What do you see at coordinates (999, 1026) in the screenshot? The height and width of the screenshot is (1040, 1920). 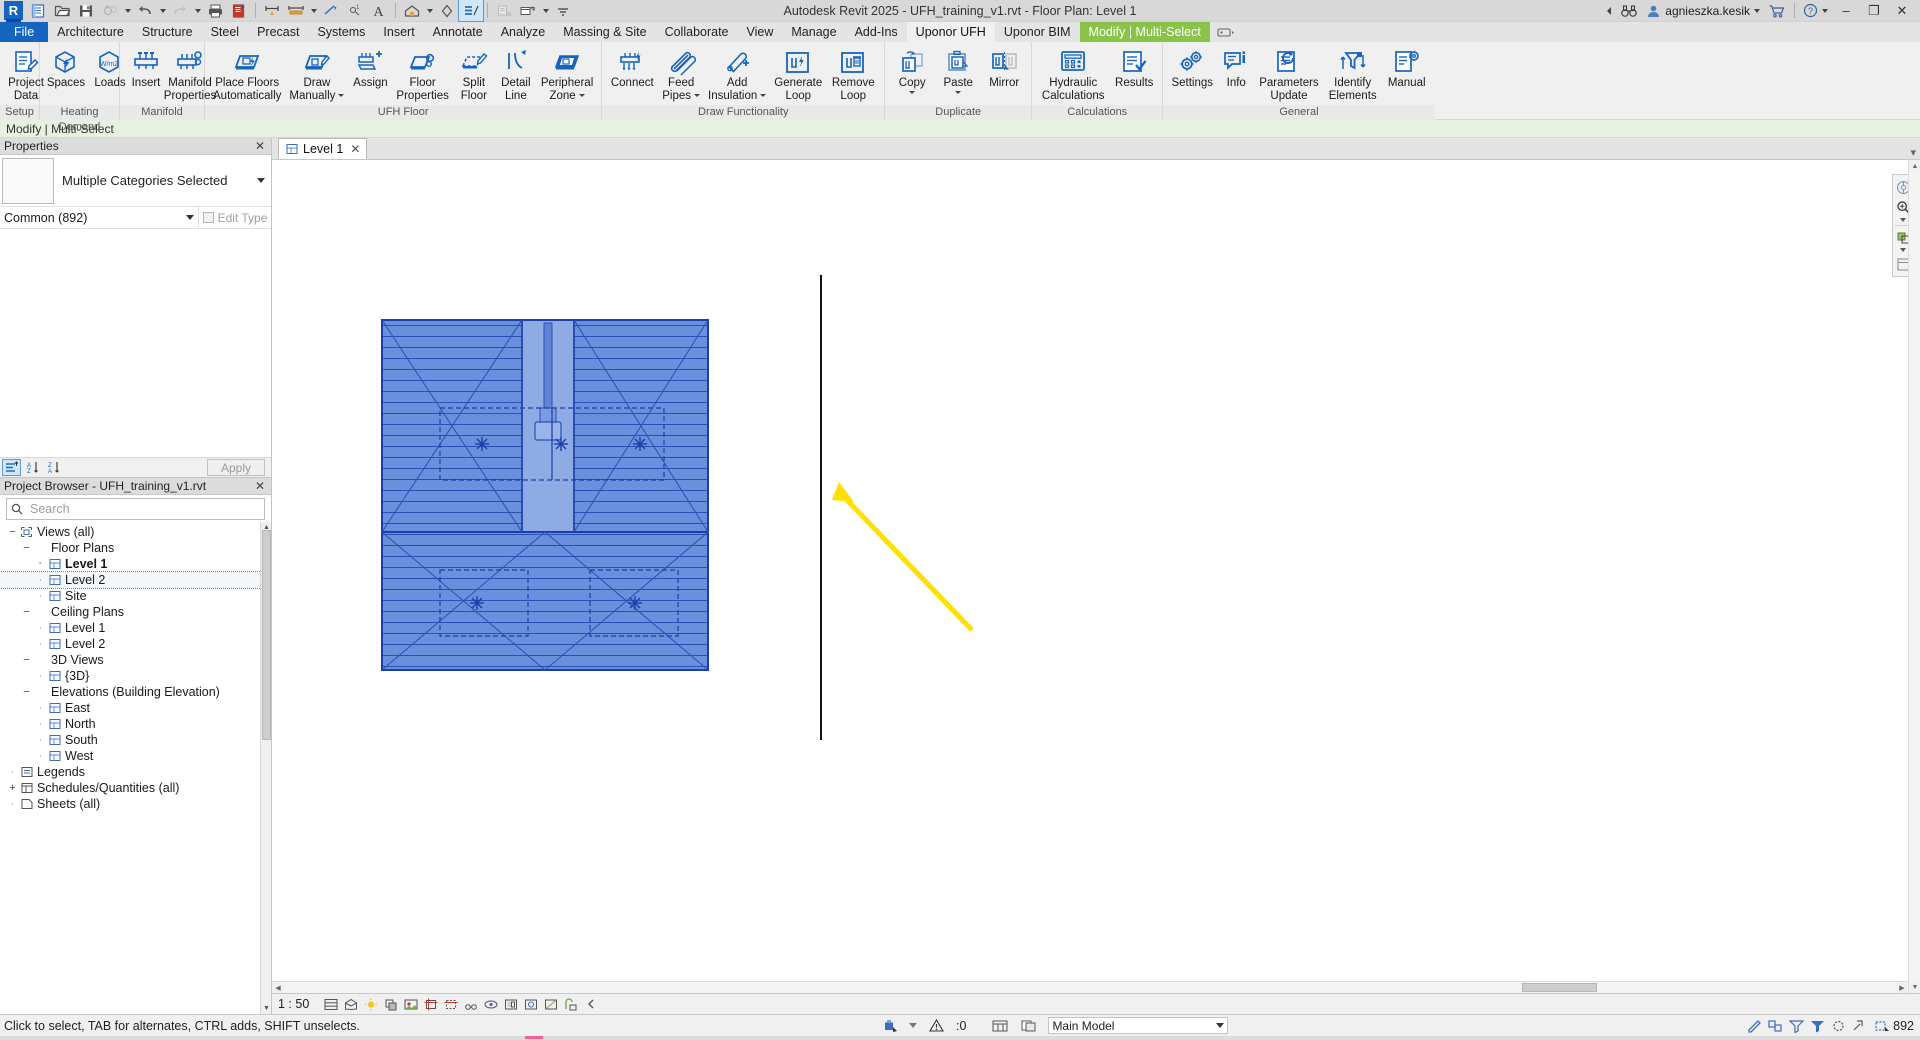 I see `worksets-icon` at bounding box center [999, 1026].